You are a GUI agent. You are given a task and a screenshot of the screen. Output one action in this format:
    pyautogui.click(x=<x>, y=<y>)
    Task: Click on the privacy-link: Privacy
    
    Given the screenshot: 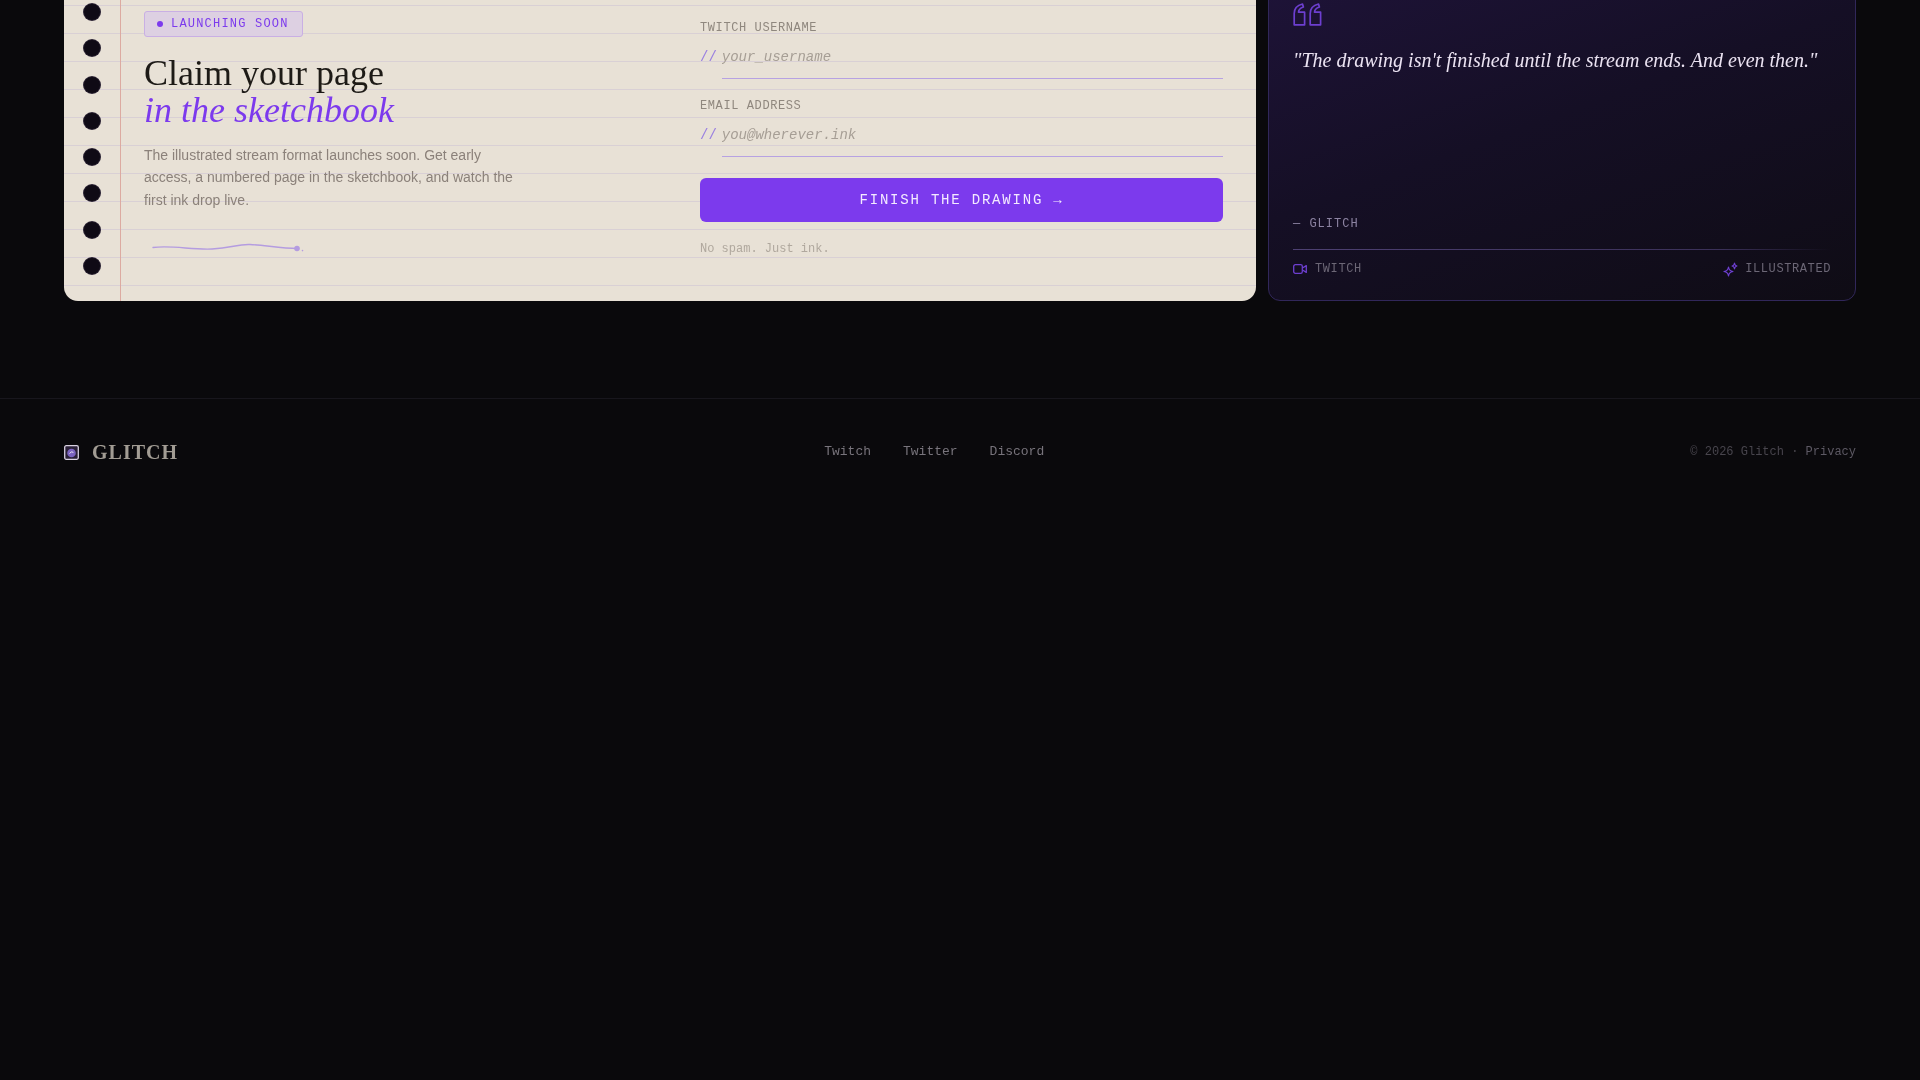 What is the action you would take?
    pyautogui.click(x=1830, y=452)
    